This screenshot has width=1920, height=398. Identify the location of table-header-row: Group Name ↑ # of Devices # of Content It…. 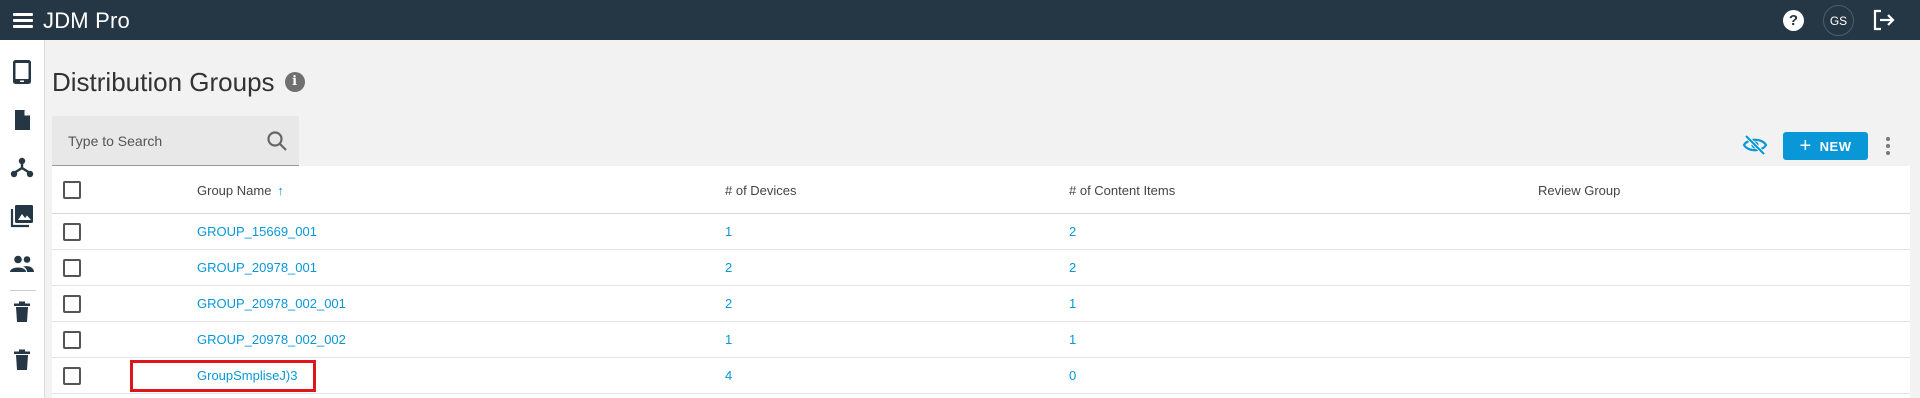
(981, 190).